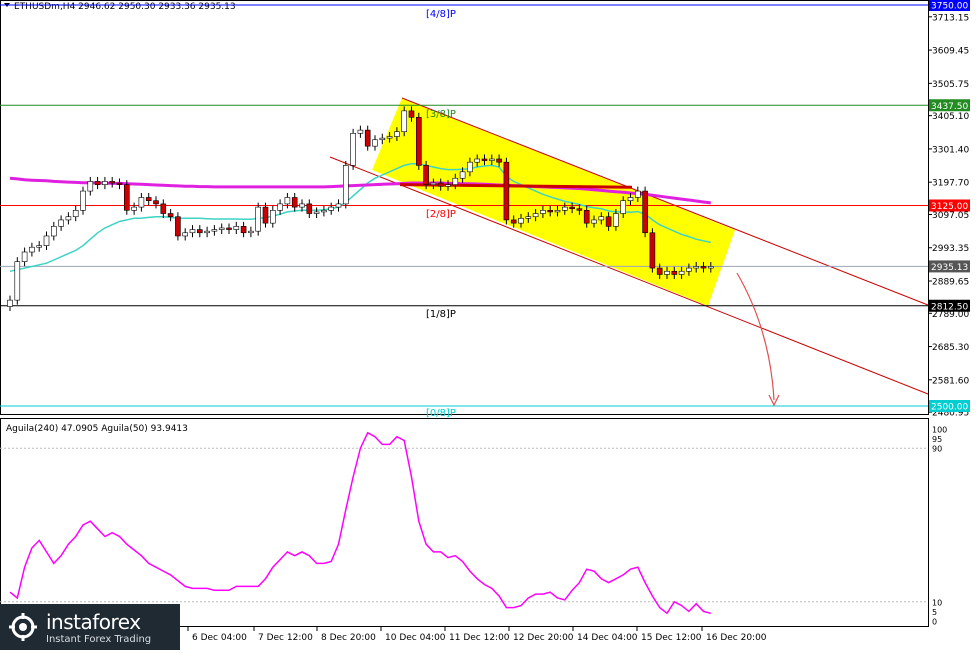 The image size is (976, 654). What do you see at coordinates (441, 413) in the screenshot?
I see `murrey-0-8-label: [0/8]P` at bounding box center [441, 413].